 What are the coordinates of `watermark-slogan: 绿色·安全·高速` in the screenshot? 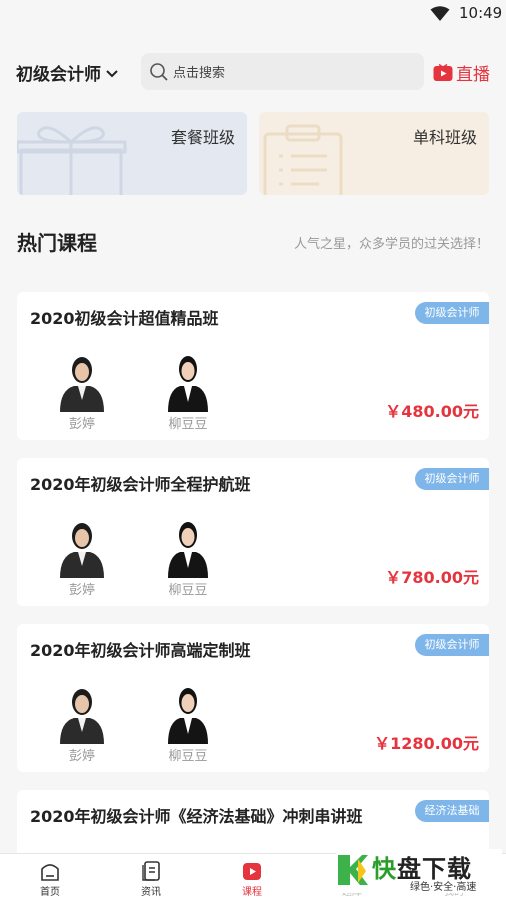 It's located at (443, 887).